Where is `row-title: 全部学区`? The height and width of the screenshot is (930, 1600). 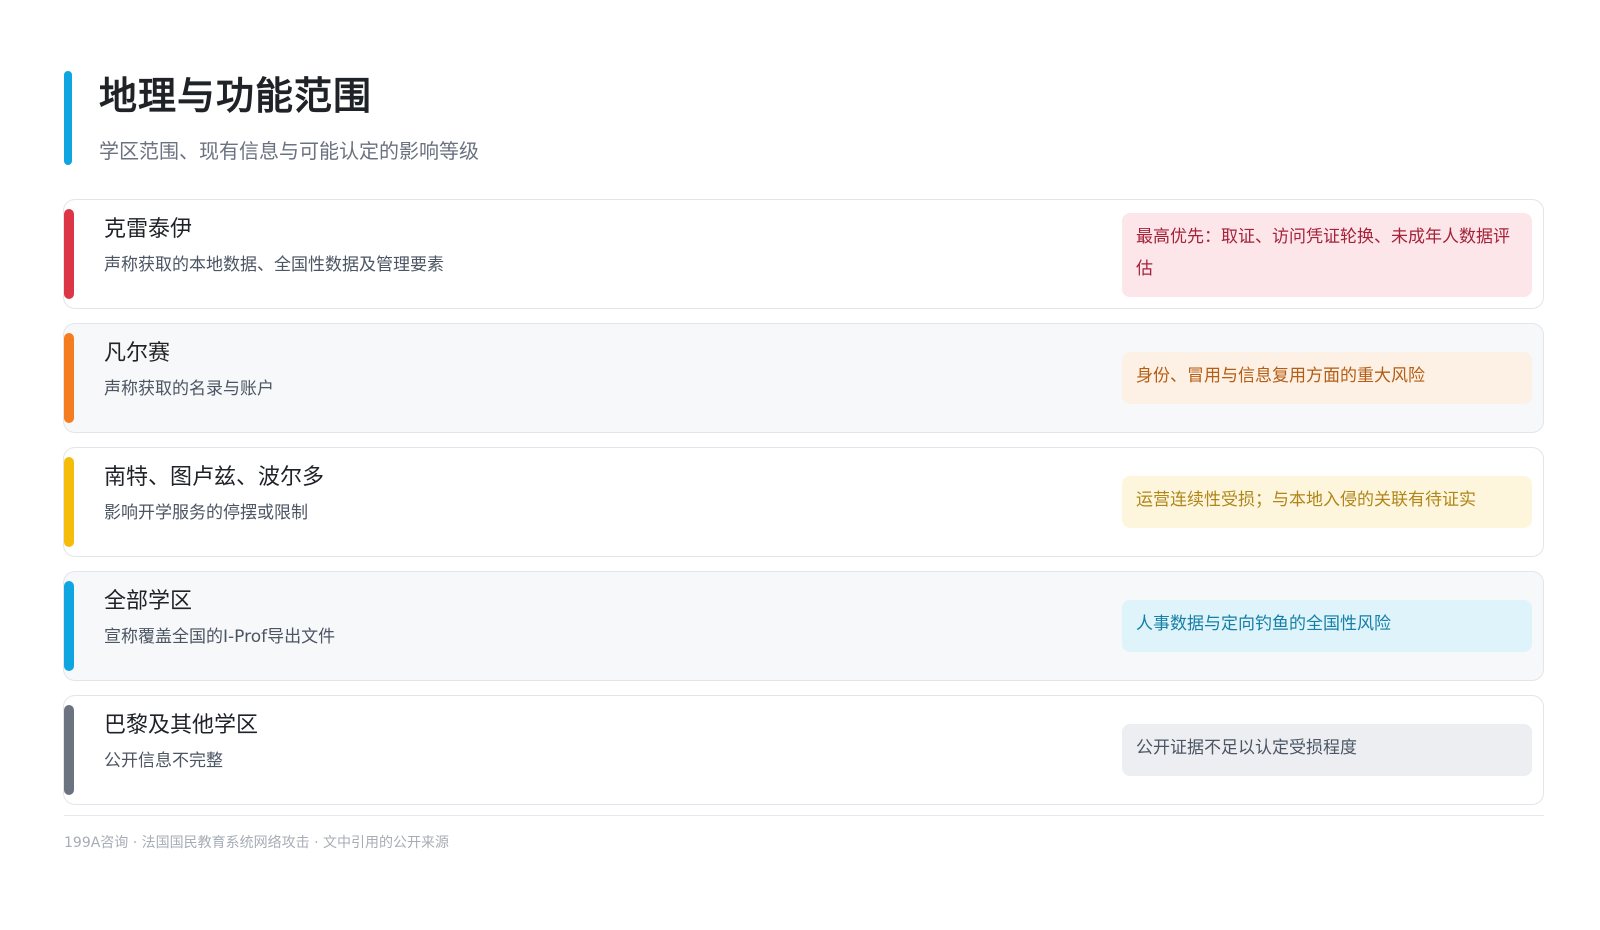 row-title: 全部学区 is located at coordinates (148, 601).